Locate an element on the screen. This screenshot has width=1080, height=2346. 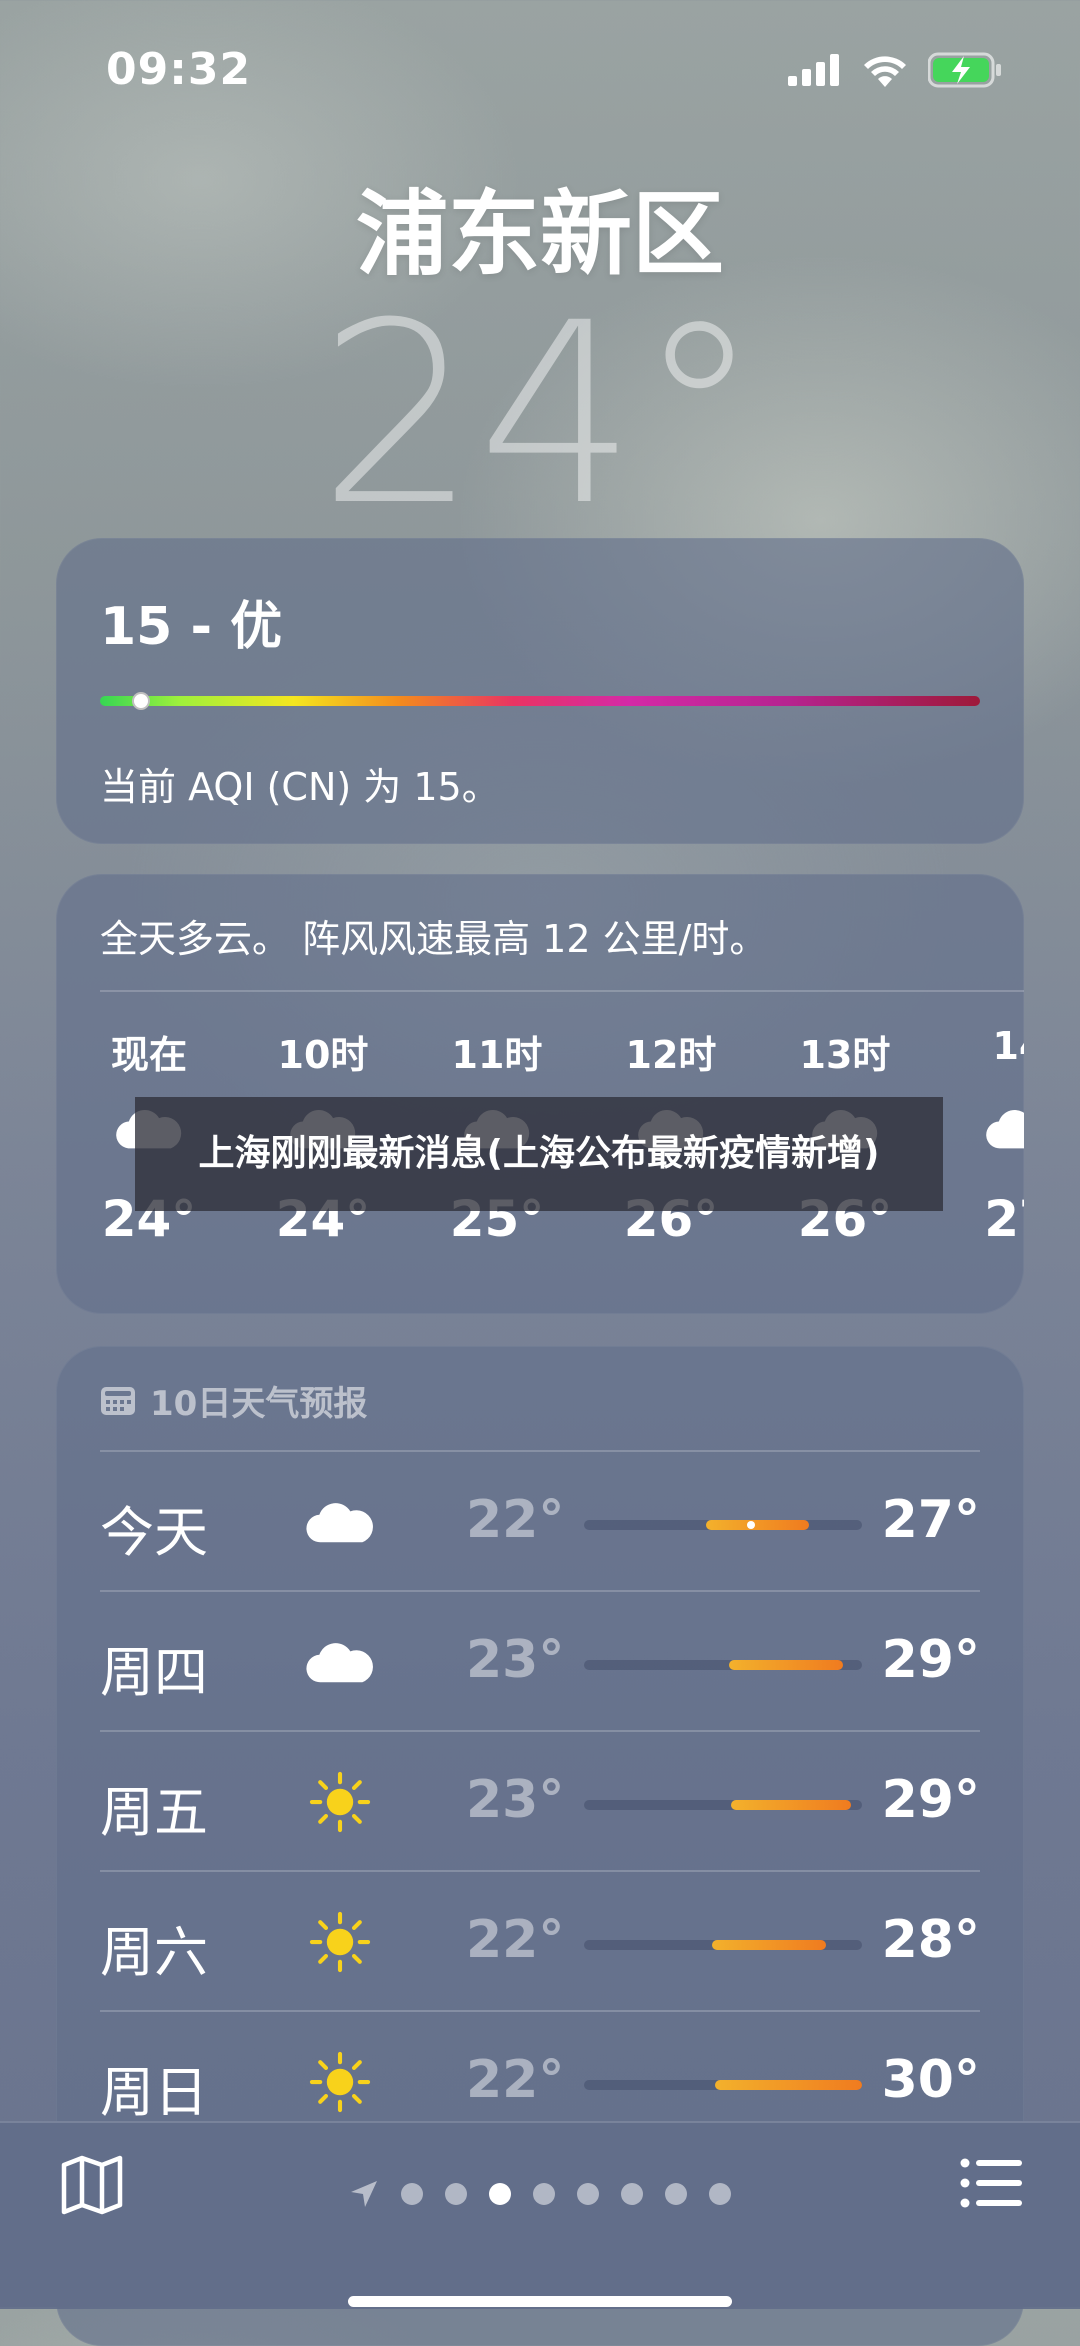
daily-row: 周六 22° 28° is located at coordinates (540, 1941).